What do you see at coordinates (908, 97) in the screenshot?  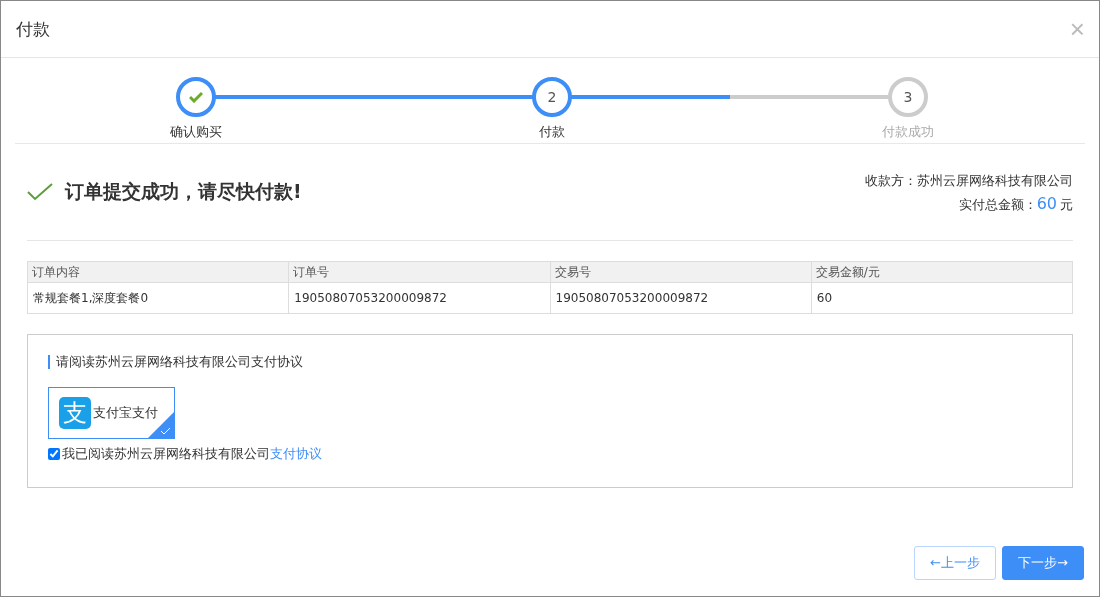 I see `step-circle: 3` at bounding box center [908, 97].